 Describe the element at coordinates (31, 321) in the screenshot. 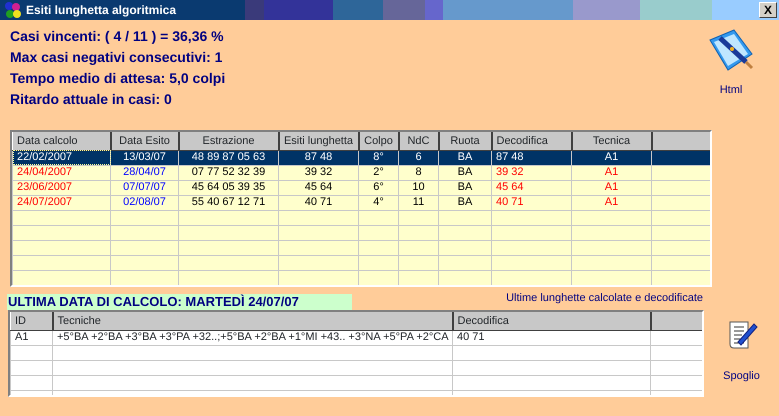

I see `column-header: ID` at that location.